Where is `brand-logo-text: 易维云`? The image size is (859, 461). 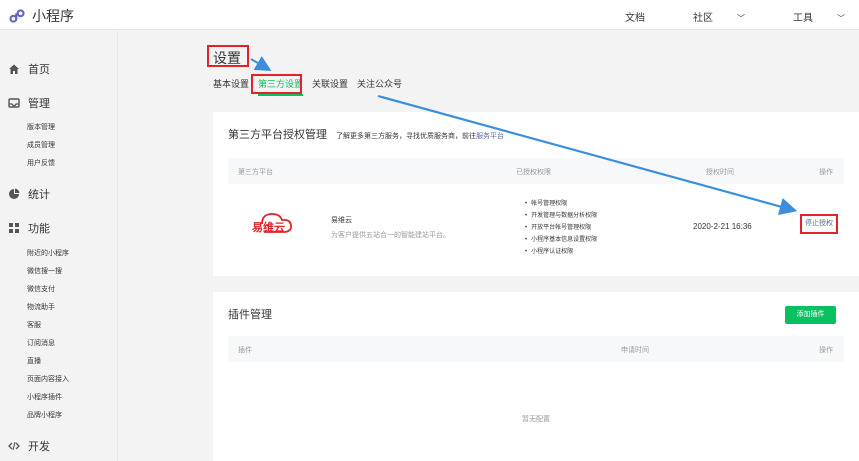 brand-logo-text: 易维云 is located at coordinates (268, 227).